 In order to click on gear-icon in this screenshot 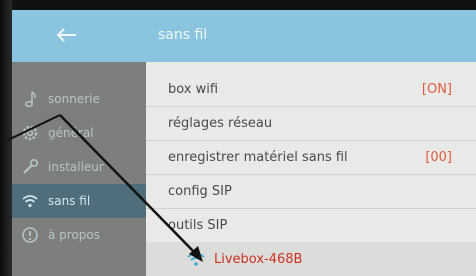, I will do `click(30, 133)`.